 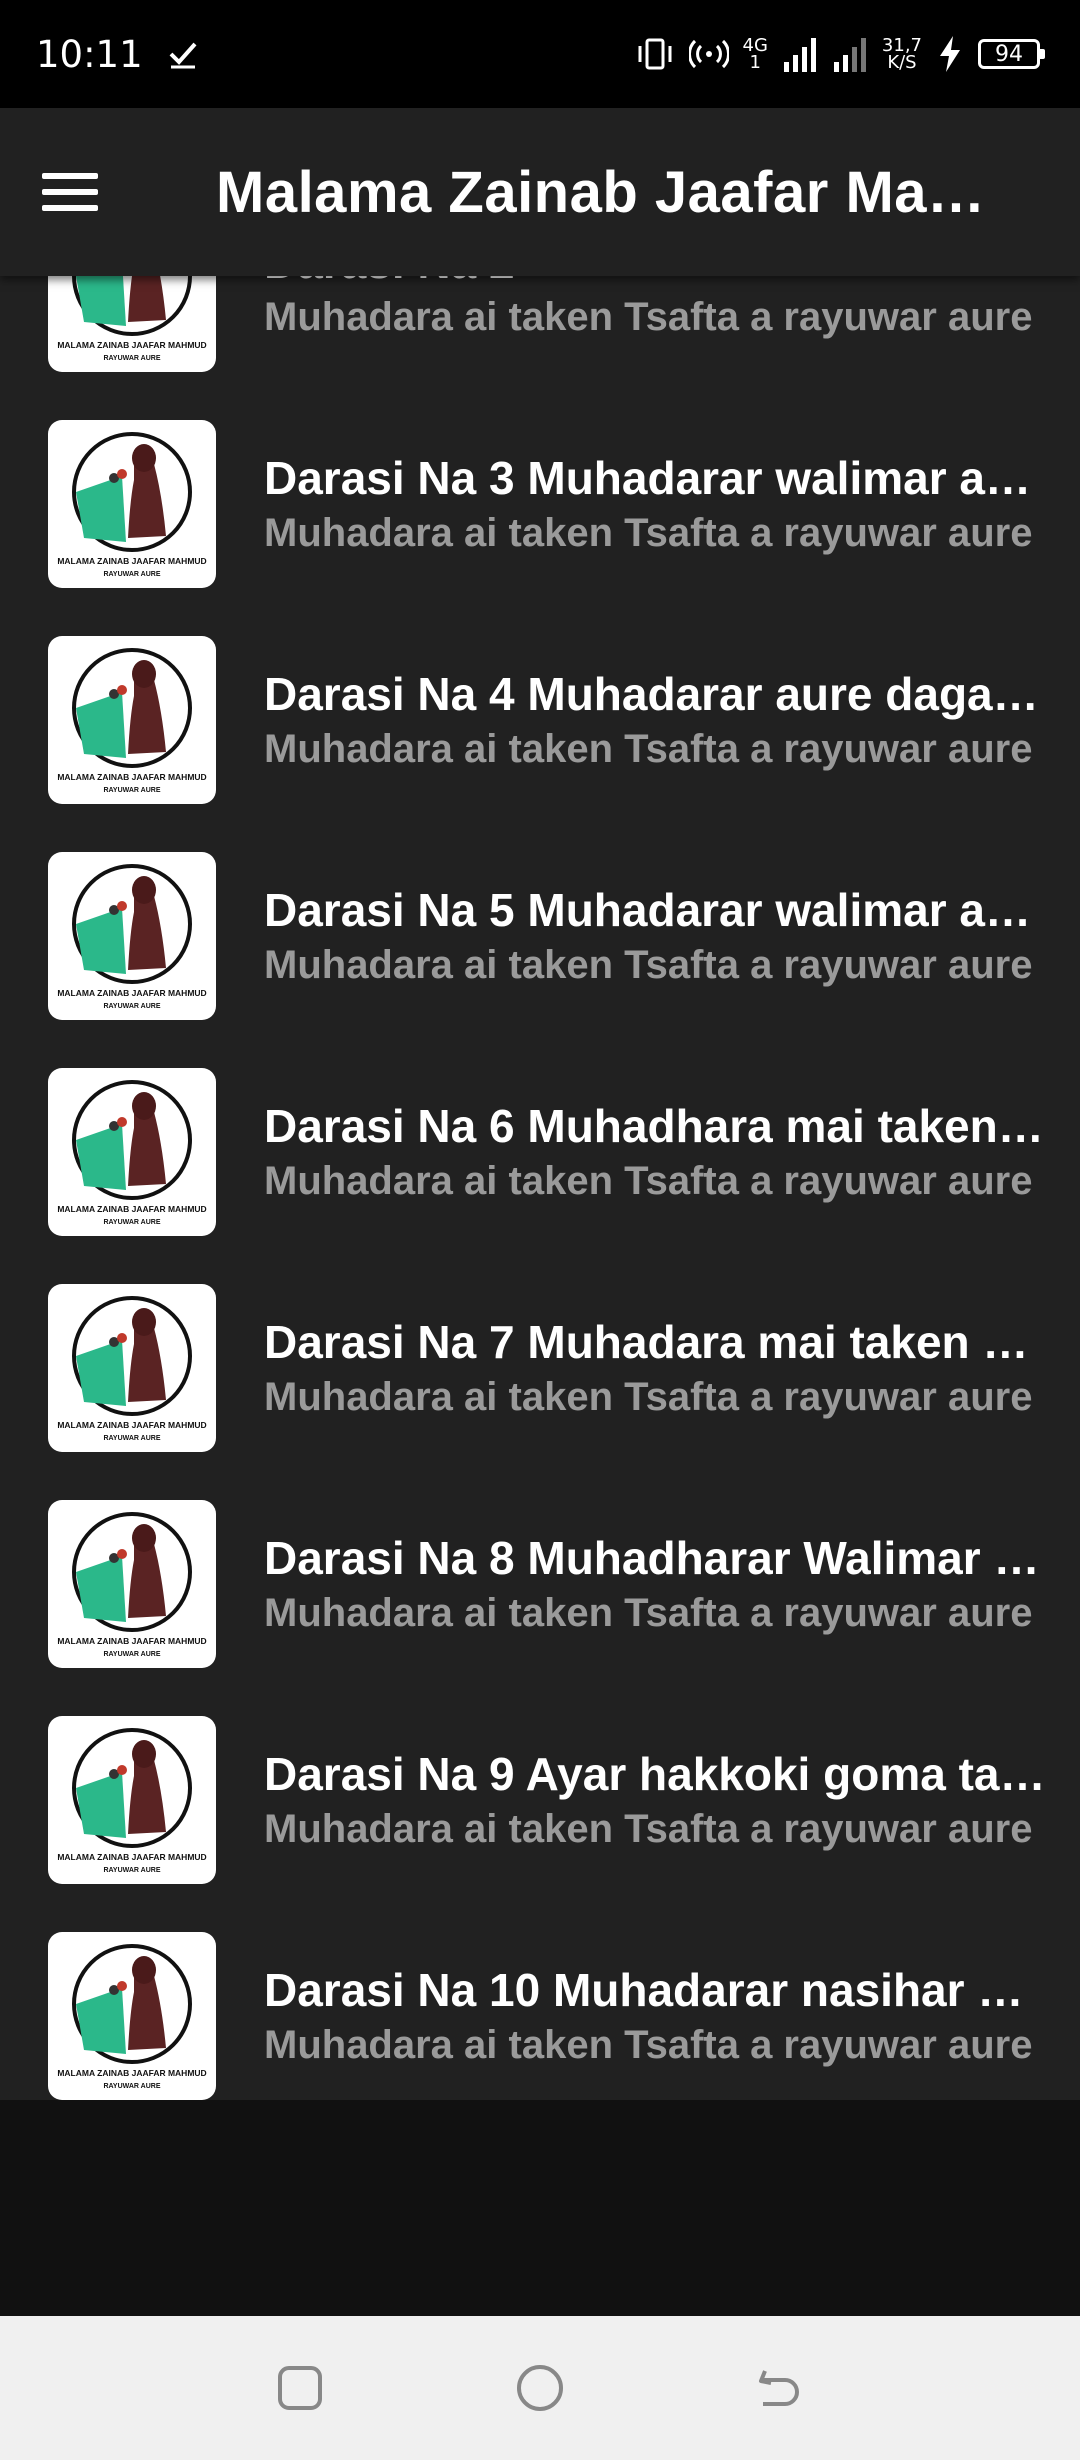 What do you see at coordinates (950, 54) in the screenshot?
I see `charging-icon` at bounding box center [950, 54].